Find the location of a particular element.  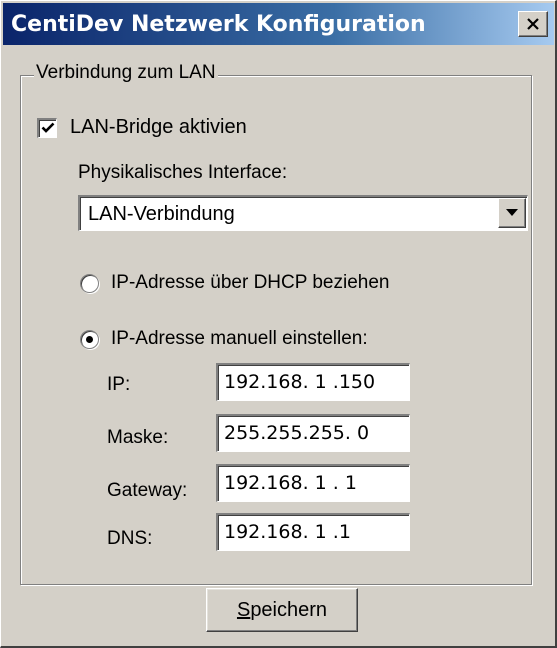

gateway-input: 192.168. 1 . 1 is located at coordinates (313, 483).